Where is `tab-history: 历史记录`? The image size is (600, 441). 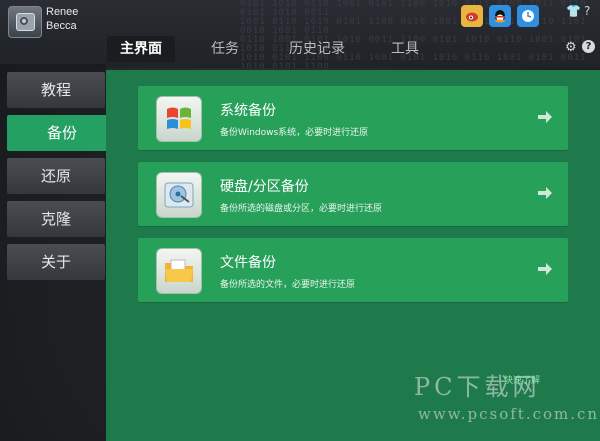 tab-history: 历史记录 is located at coordinates (317, 49).